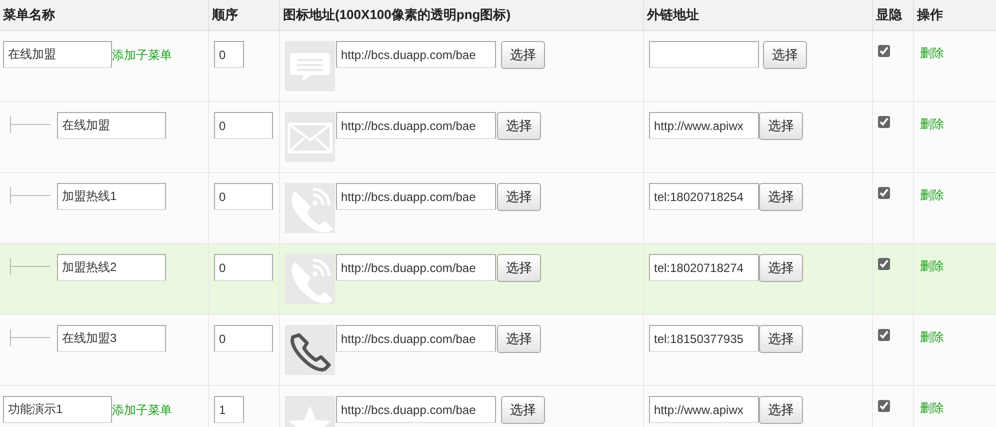 The image size is (996, 427). I want to click on menu-name-field: 加盟热线1, so click(111, 196).